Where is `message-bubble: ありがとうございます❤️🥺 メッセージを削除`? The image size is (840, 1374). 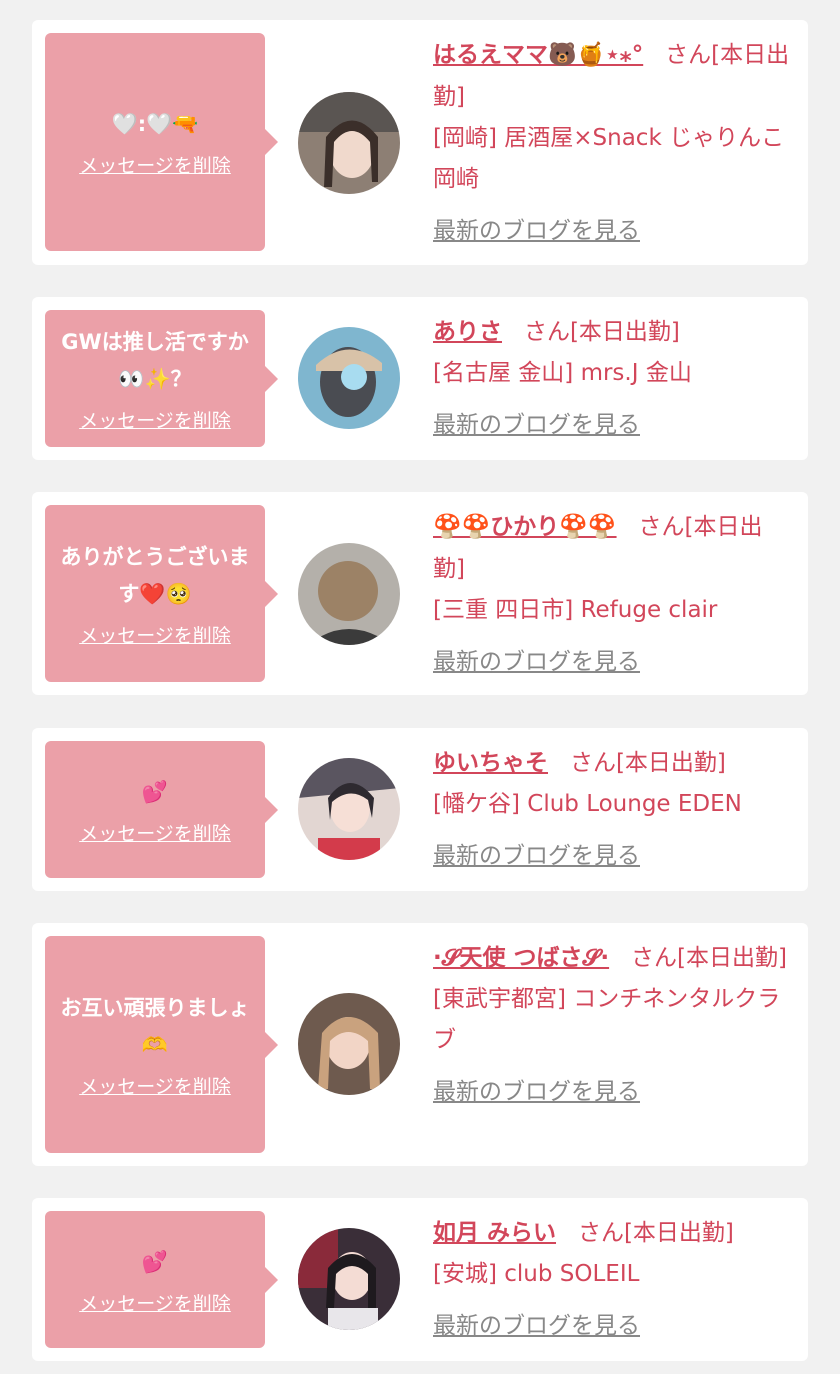
message-bubble: ありがとうございます❤️🥺 メッセージを削除 is located at coordinates (161, 593).